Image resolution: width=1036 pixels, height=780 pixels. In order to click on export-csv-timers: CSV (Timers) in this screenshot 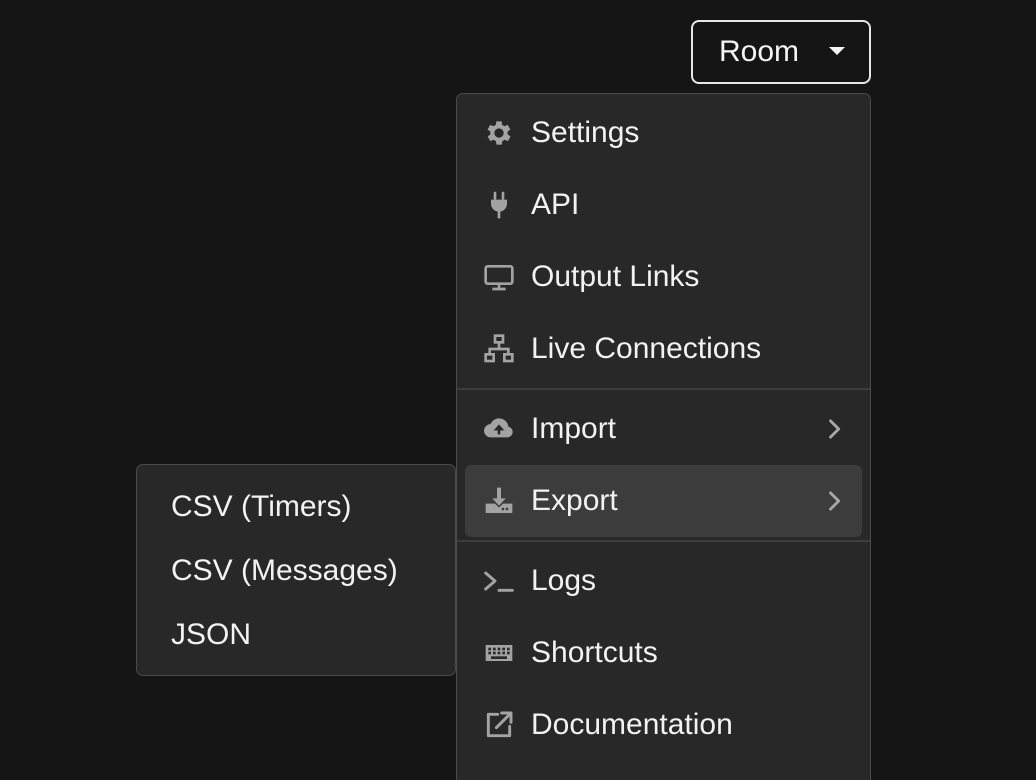, I will do `click(296, 507)`.